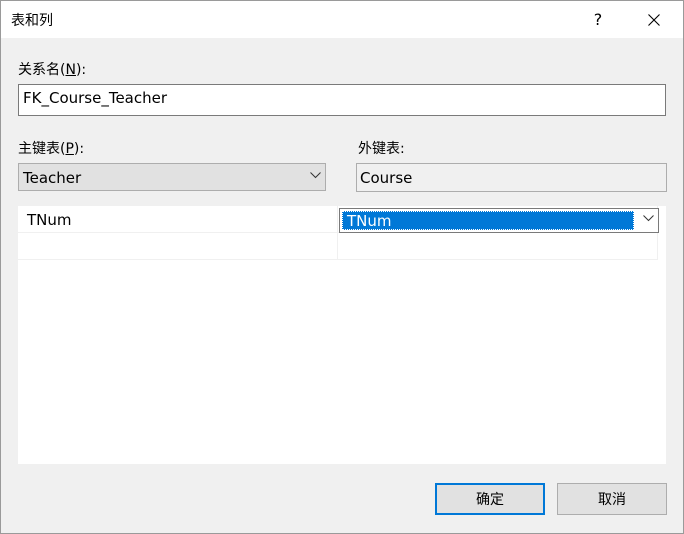  What do you see at coordinates (178, 246) in the screenshot?
I see `grid-cell-empty-primary` at bounding box center [178, 246].